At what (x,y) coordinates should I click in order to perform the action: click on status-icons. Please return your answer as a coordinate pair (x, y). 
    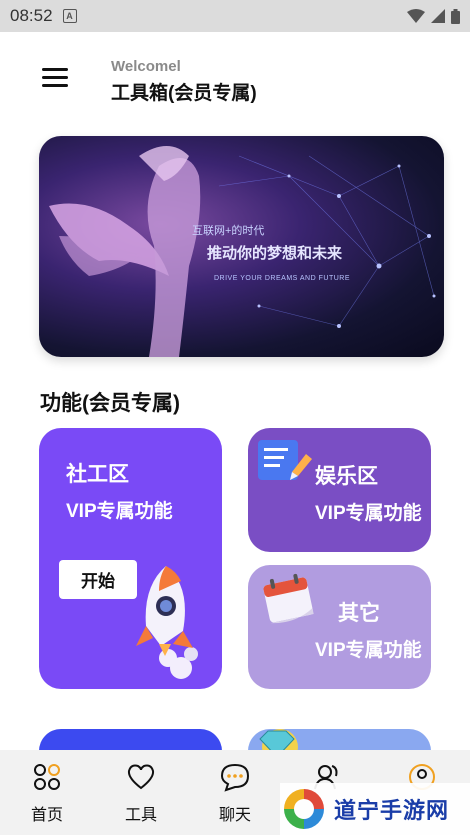
    Looking at the image, I should click on (433, 16).